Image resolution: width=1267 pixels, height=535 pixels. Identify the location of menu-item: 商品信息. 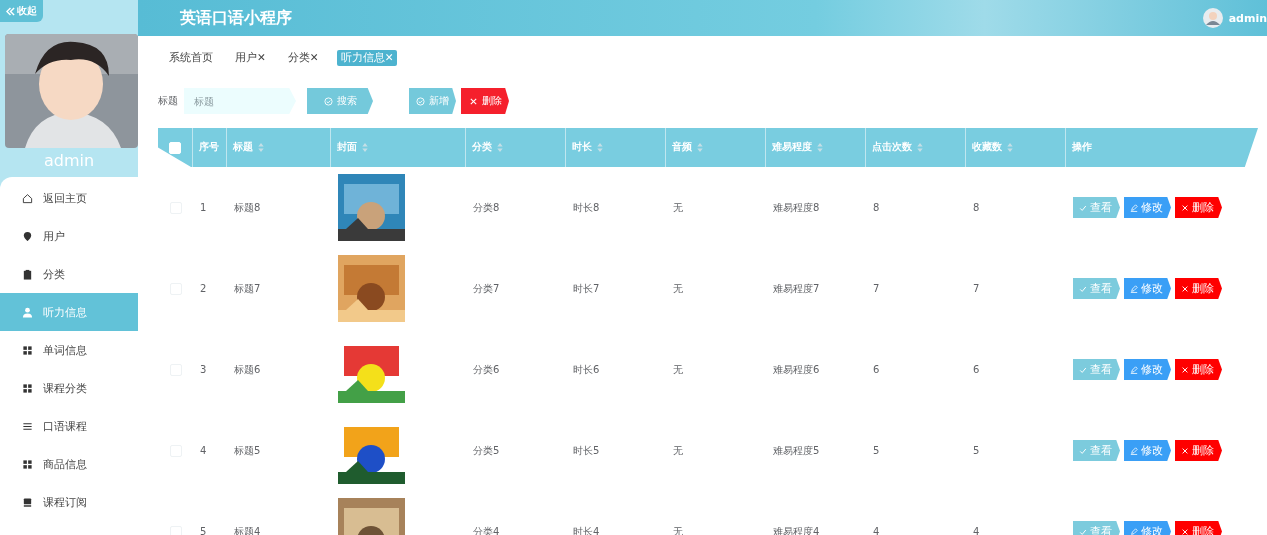
(69, 464).